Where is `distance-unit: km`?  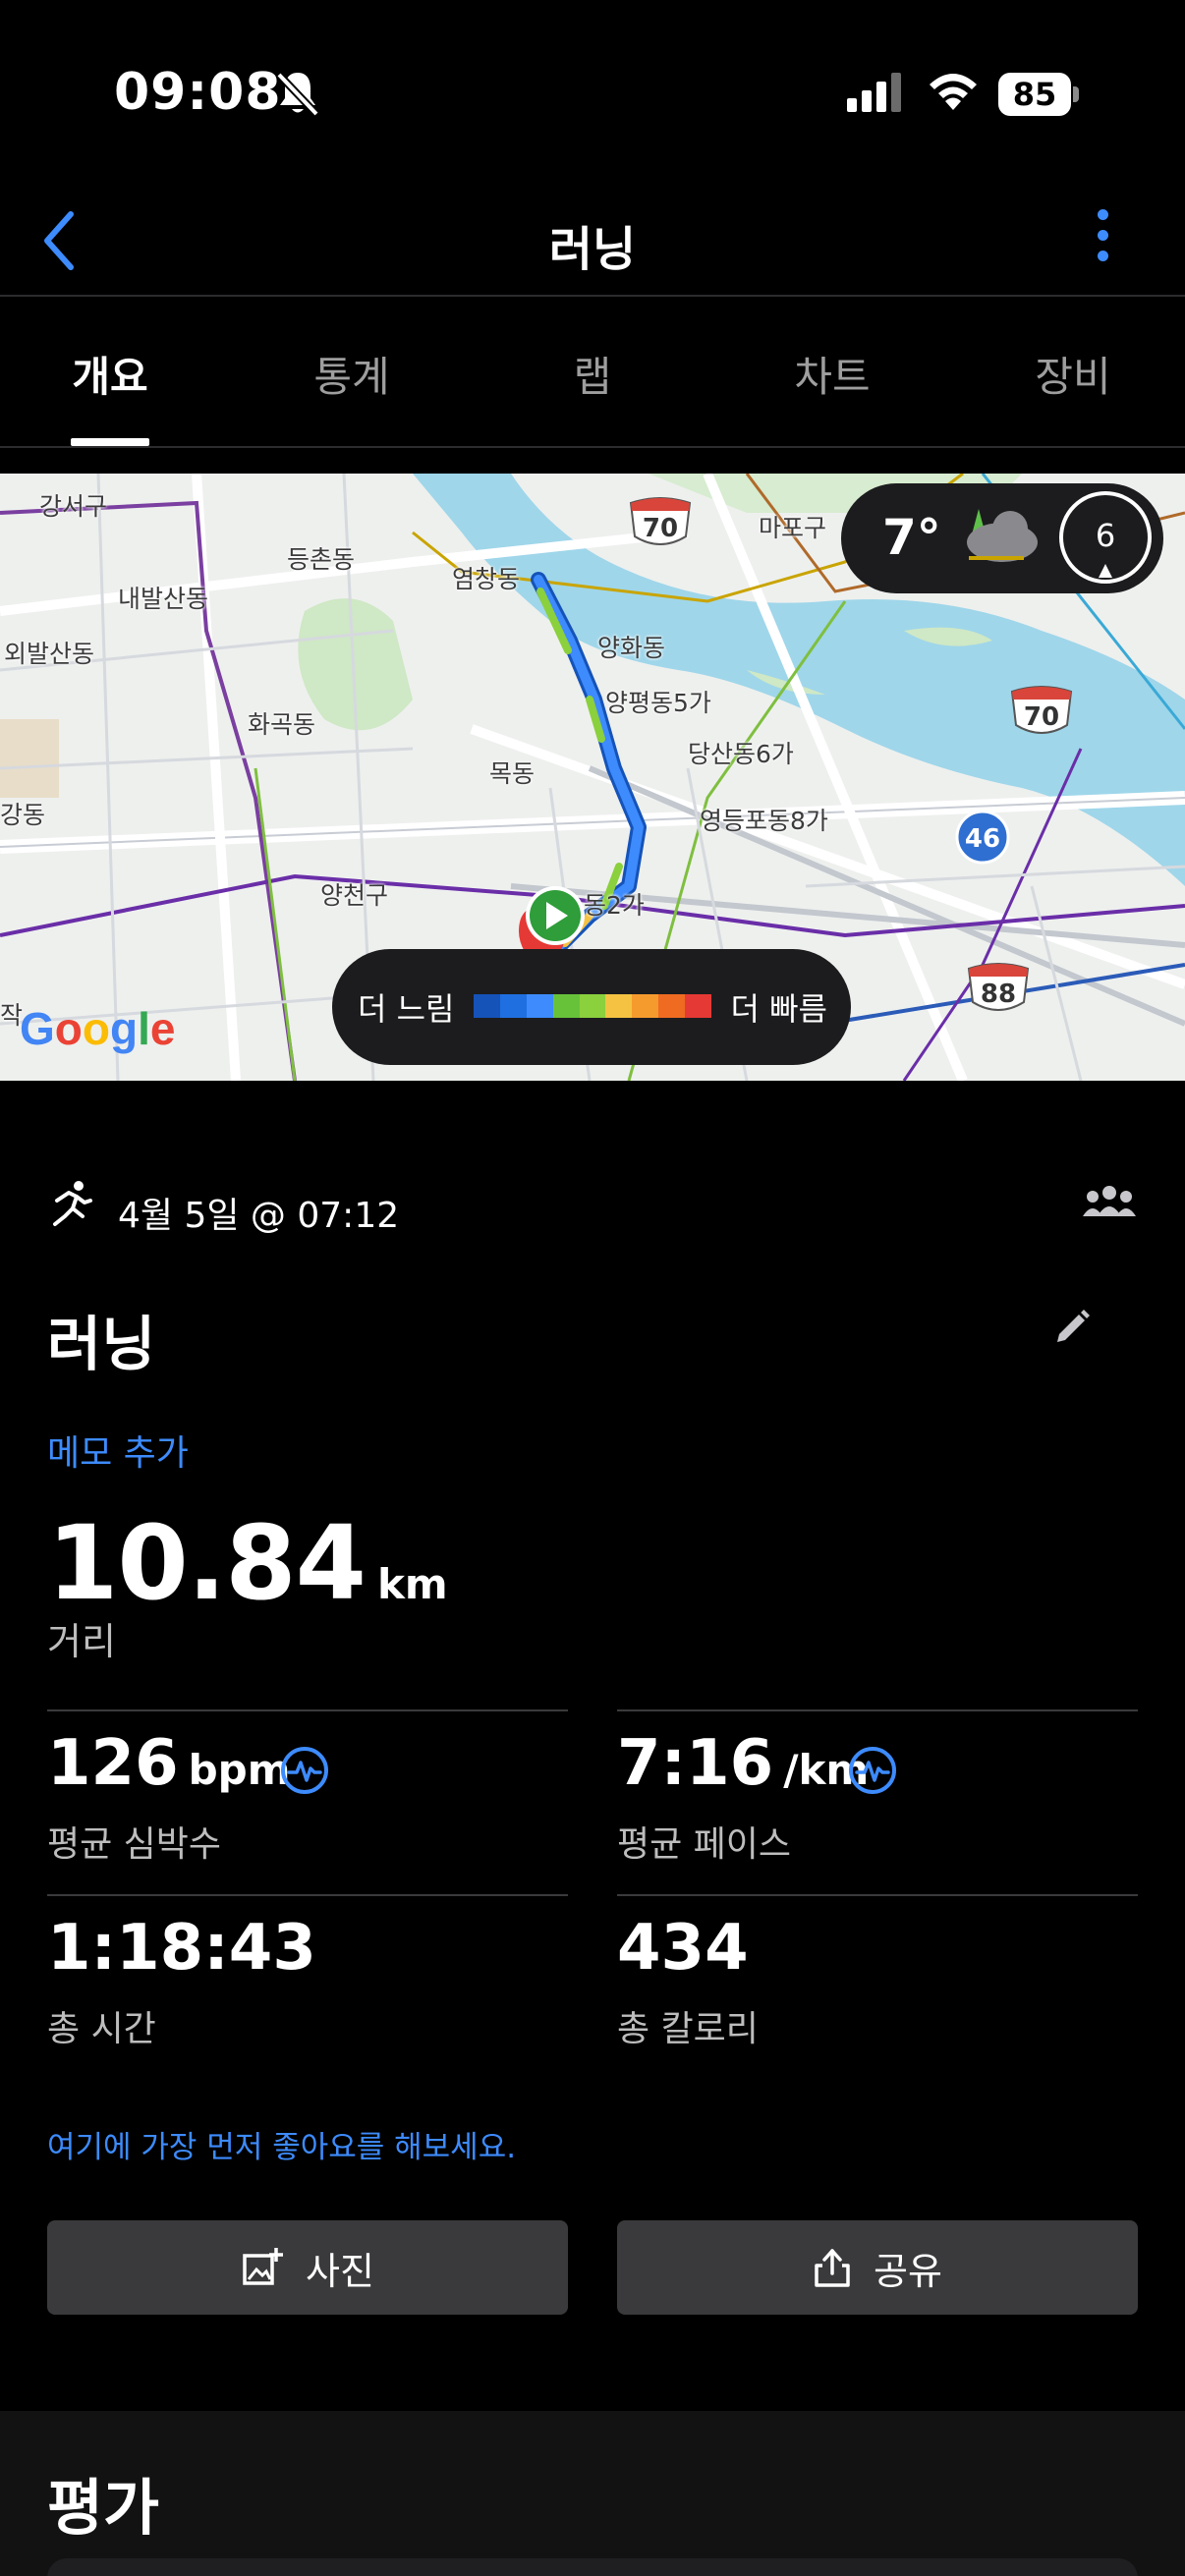
distance-unit: km is located at coordinates (412, 1584).